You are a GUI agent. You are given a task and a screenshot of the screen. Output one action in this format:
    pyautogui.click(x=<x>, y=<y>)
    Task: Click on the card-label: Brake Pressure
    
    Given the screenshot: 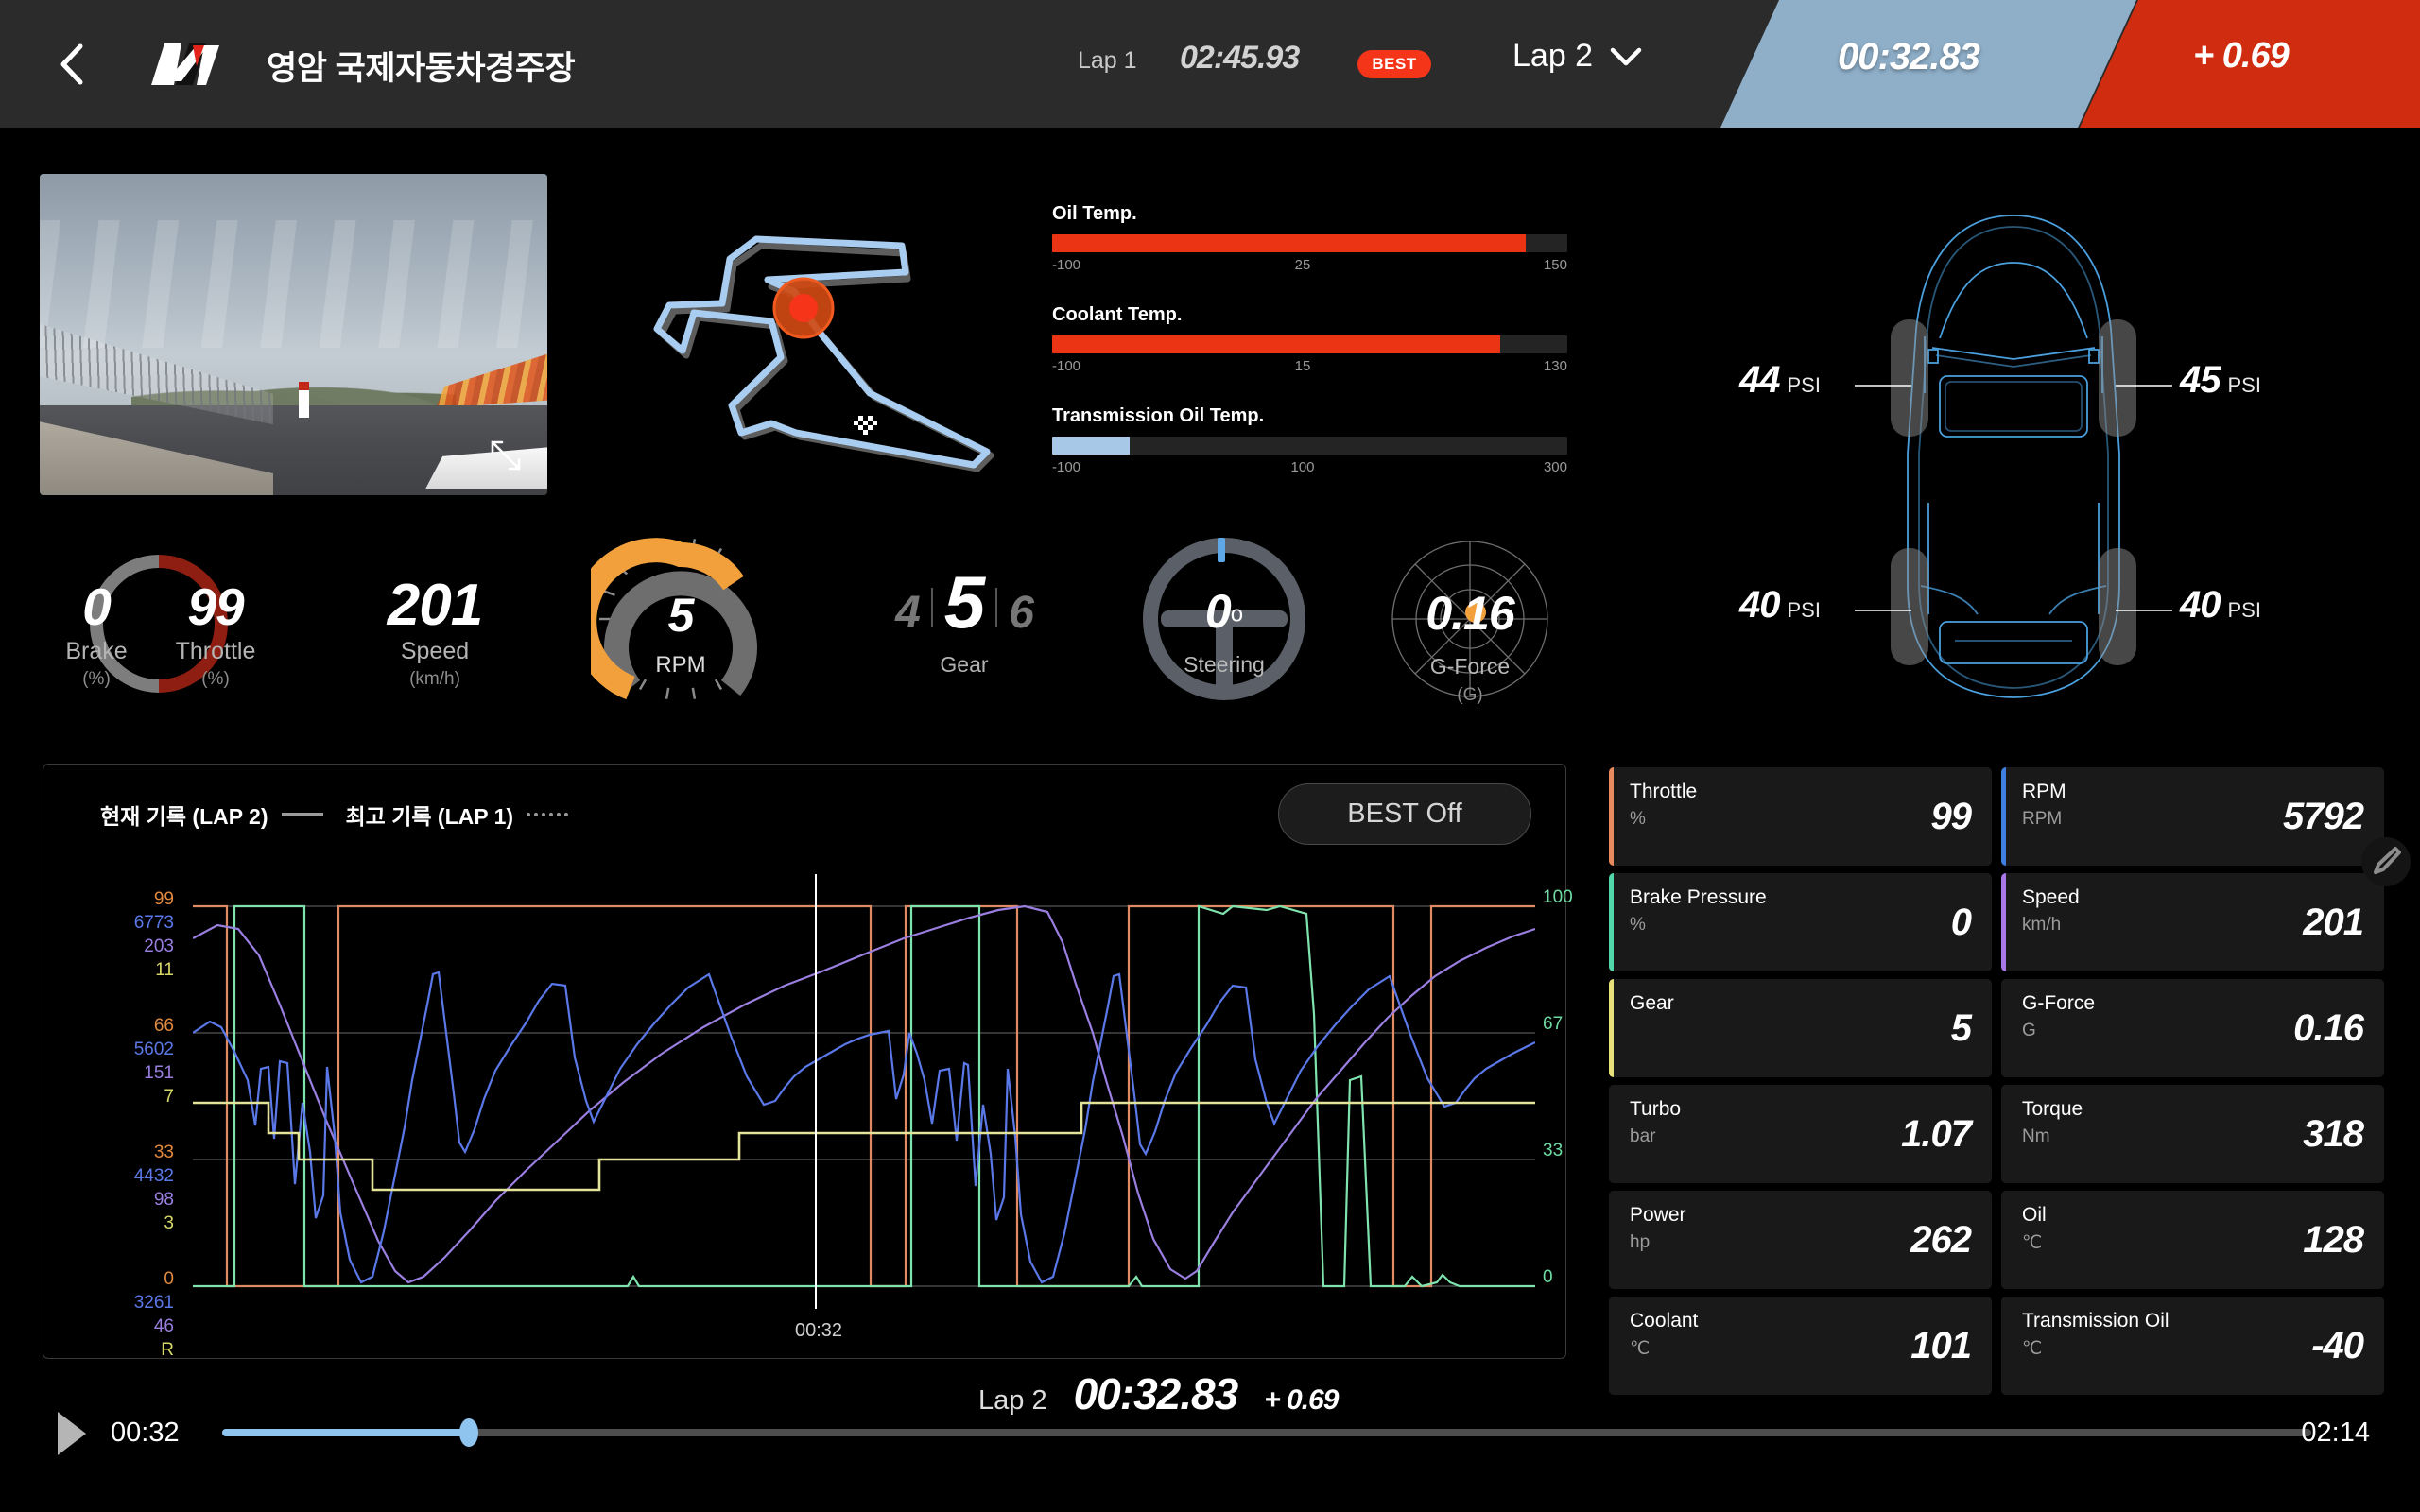 What is the action you would take?
    pyautogui.click(x=1698, y=897)
    